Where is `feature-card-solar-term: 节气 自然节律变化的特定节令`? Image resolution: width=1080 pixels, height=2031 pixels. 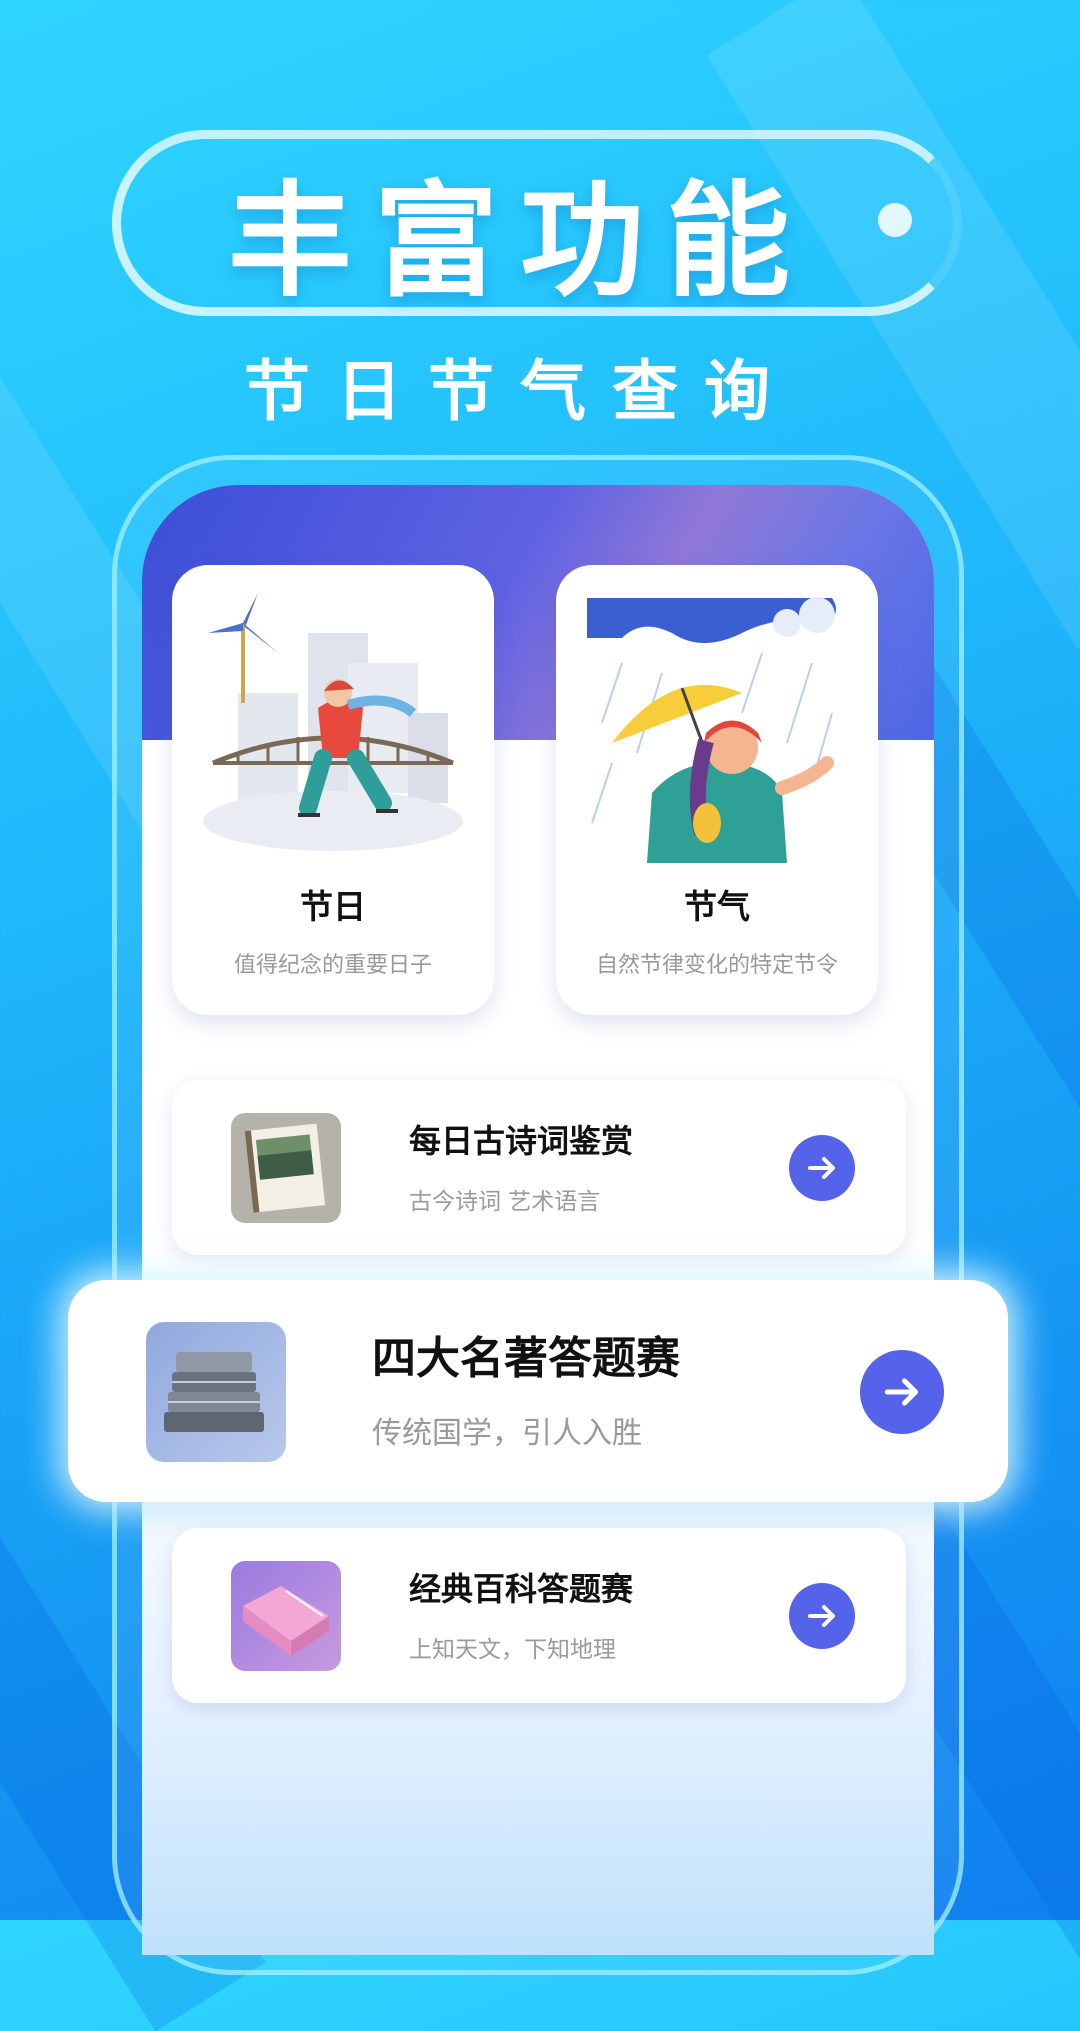 feature-card-solar-term: 节气 自然节律变化的特定节令 is located at coordinates (717, 790).